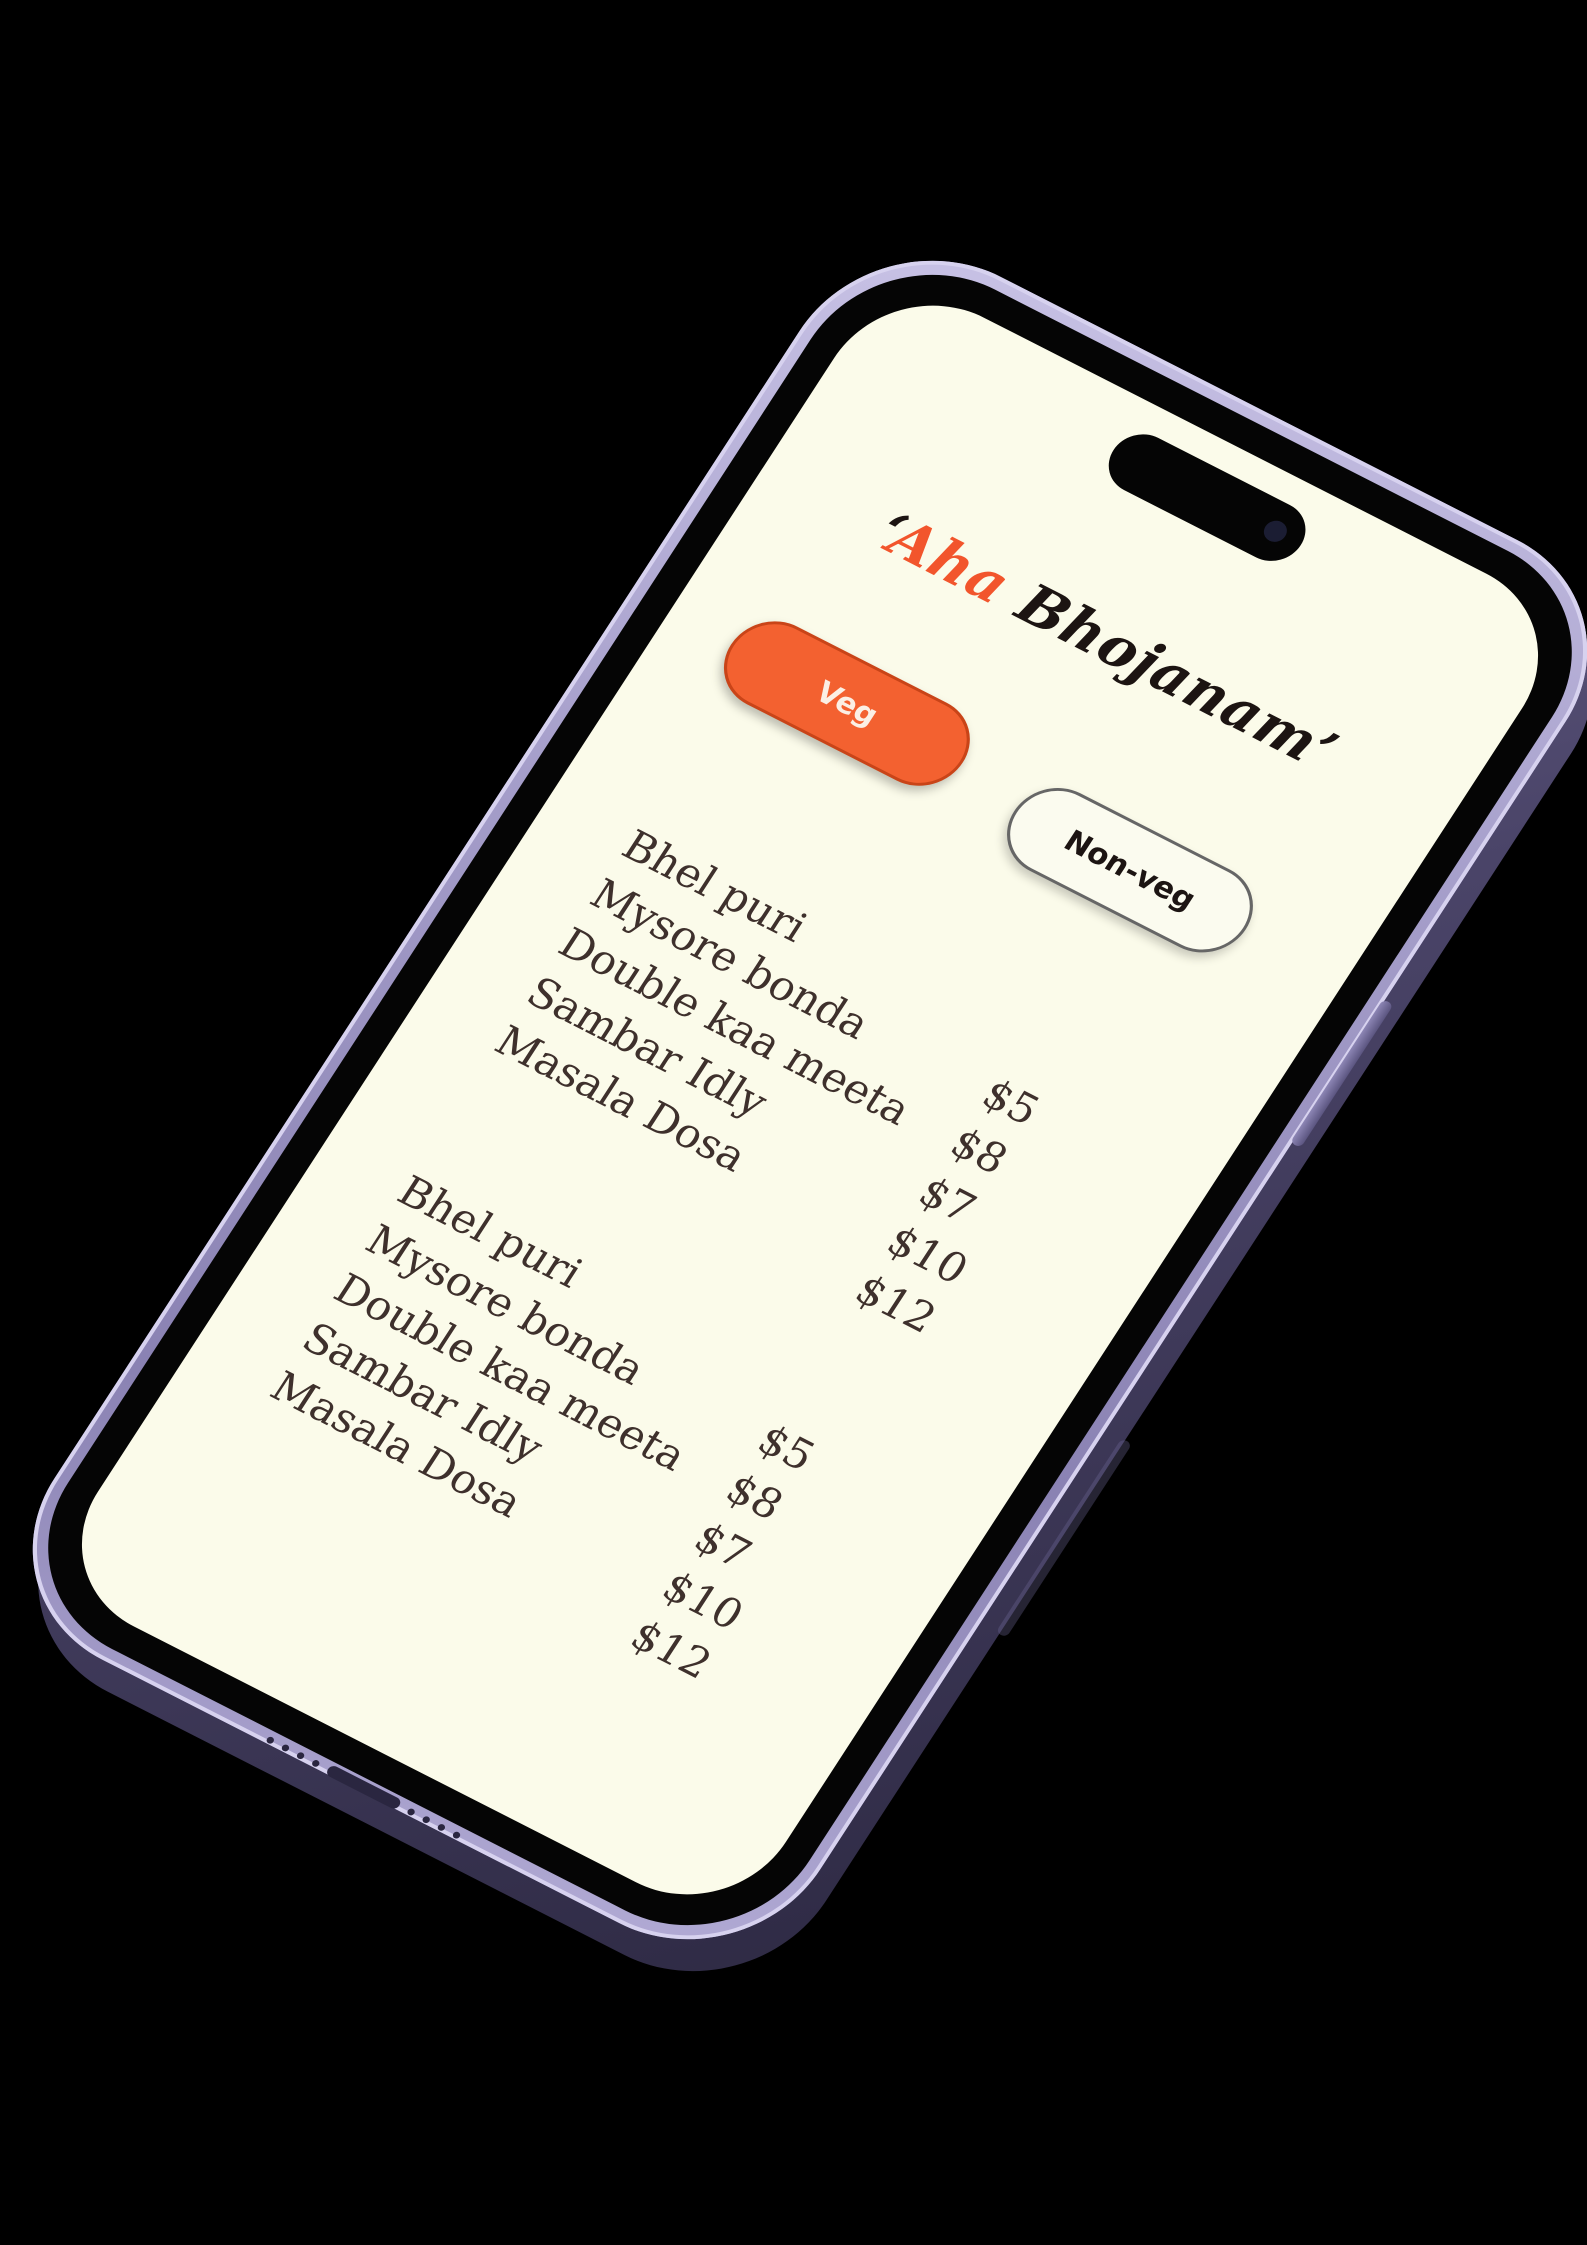 Image resolution: width=1587 pixels, height=2245 pixels. I want to click on veg-button: Veg, so click(846, 703).